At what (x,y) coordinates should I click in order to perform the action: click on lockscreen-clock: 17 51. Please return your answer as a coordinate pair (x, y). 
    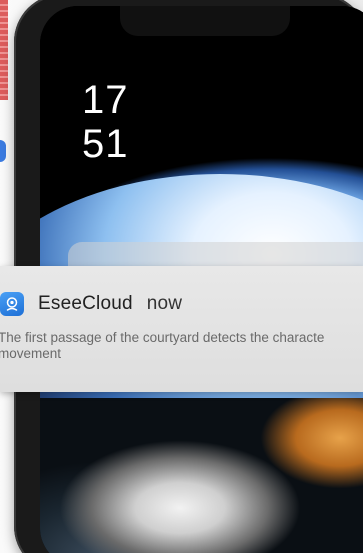
    Looking at the image, I should click on (105, 122).